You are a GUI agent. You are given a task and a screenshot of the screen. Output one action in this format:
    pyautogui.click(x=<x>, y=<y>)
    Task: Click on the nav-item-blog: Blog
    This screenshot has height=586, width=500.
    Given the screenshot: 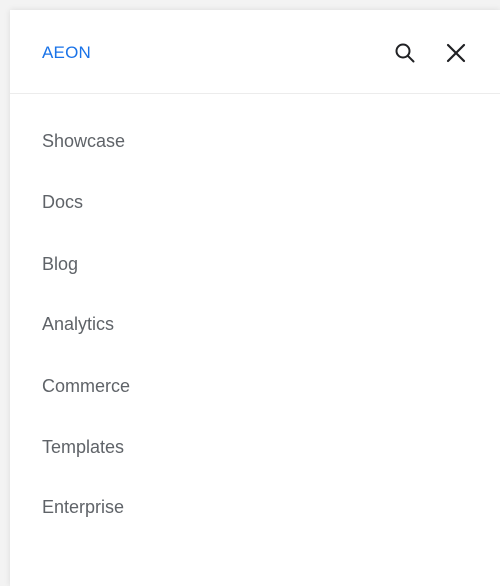 What is the action you would take?
    pyautogui.click(x=60, y=264)
    